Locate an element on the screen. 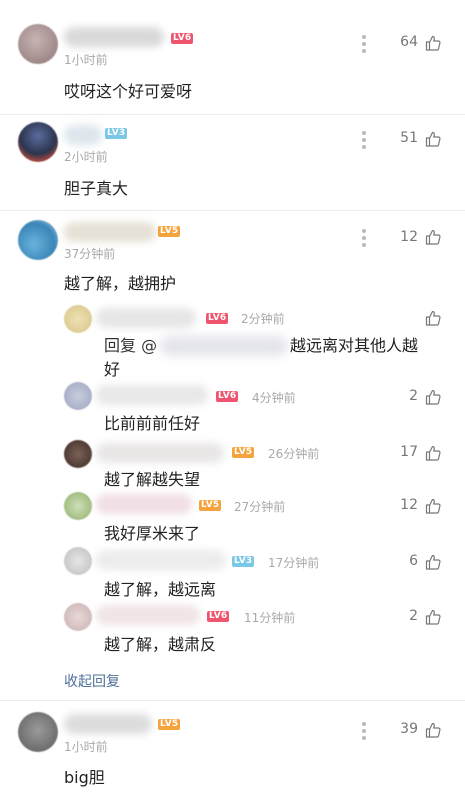 This screenshot has height=800, width=465. comment-text: big胆 is located at coordinates (84, 777).